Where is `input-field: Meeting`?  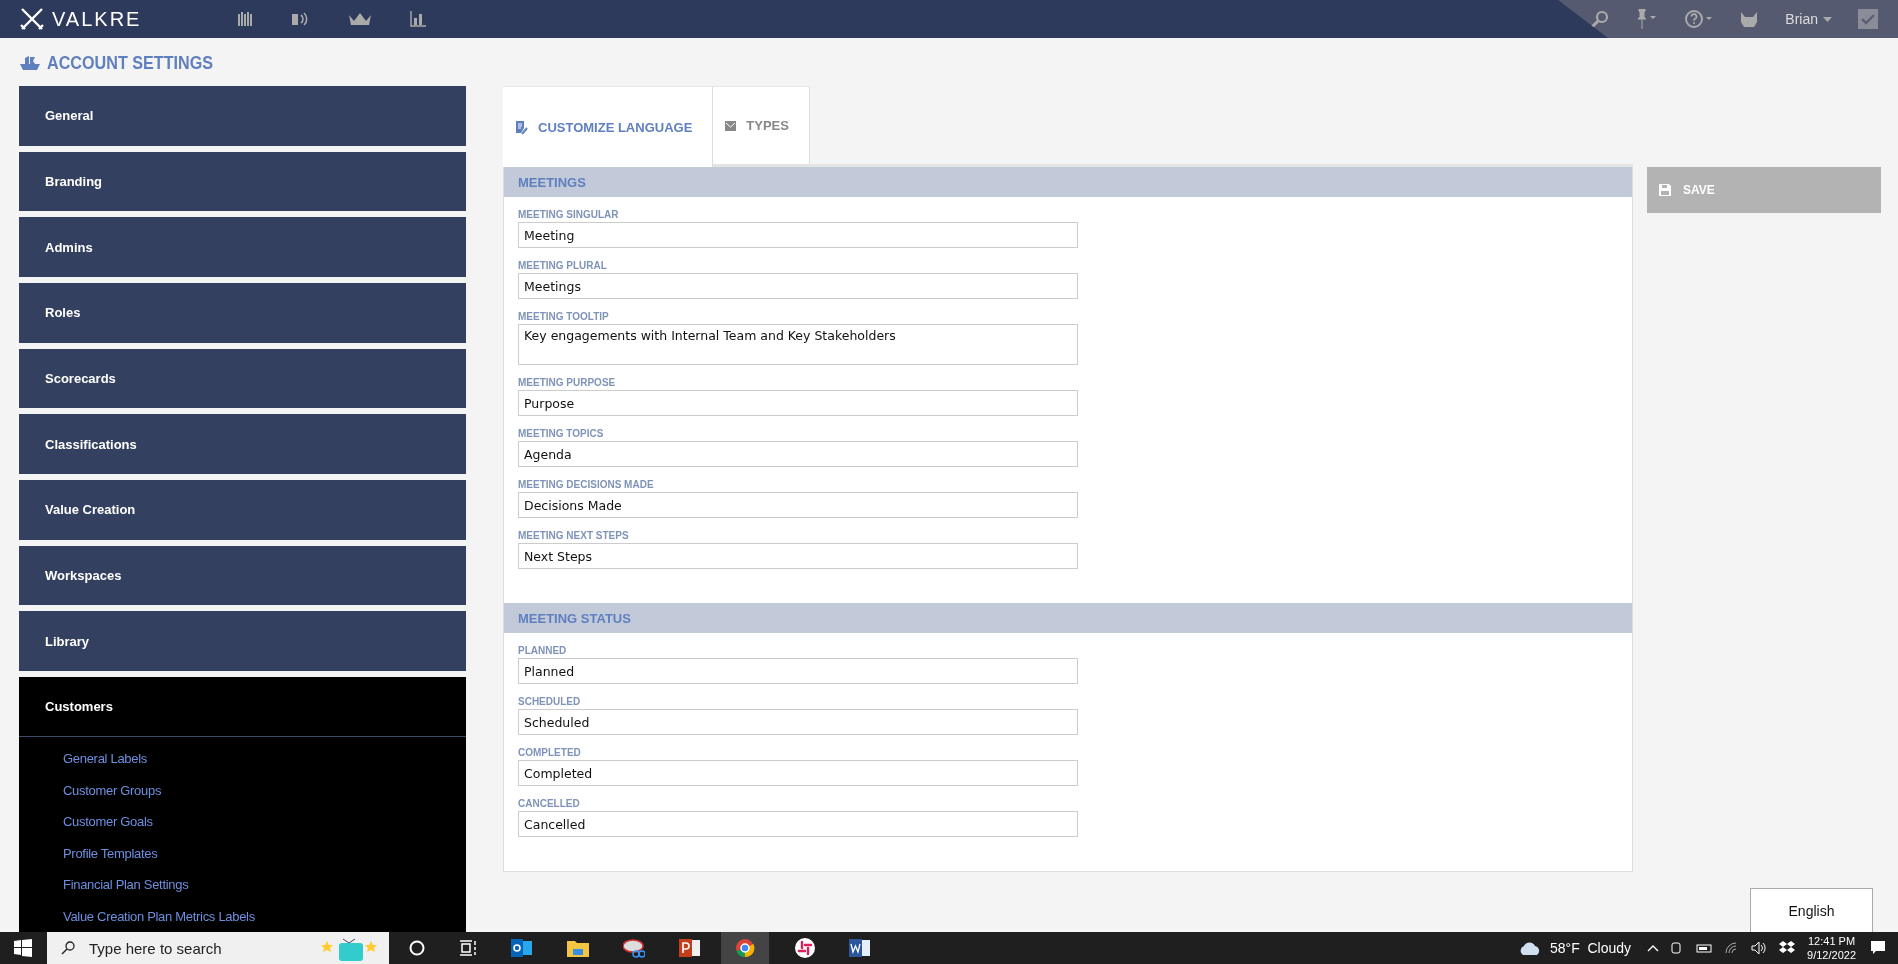 input-field: Meeting is located at coordinates (798, 235).